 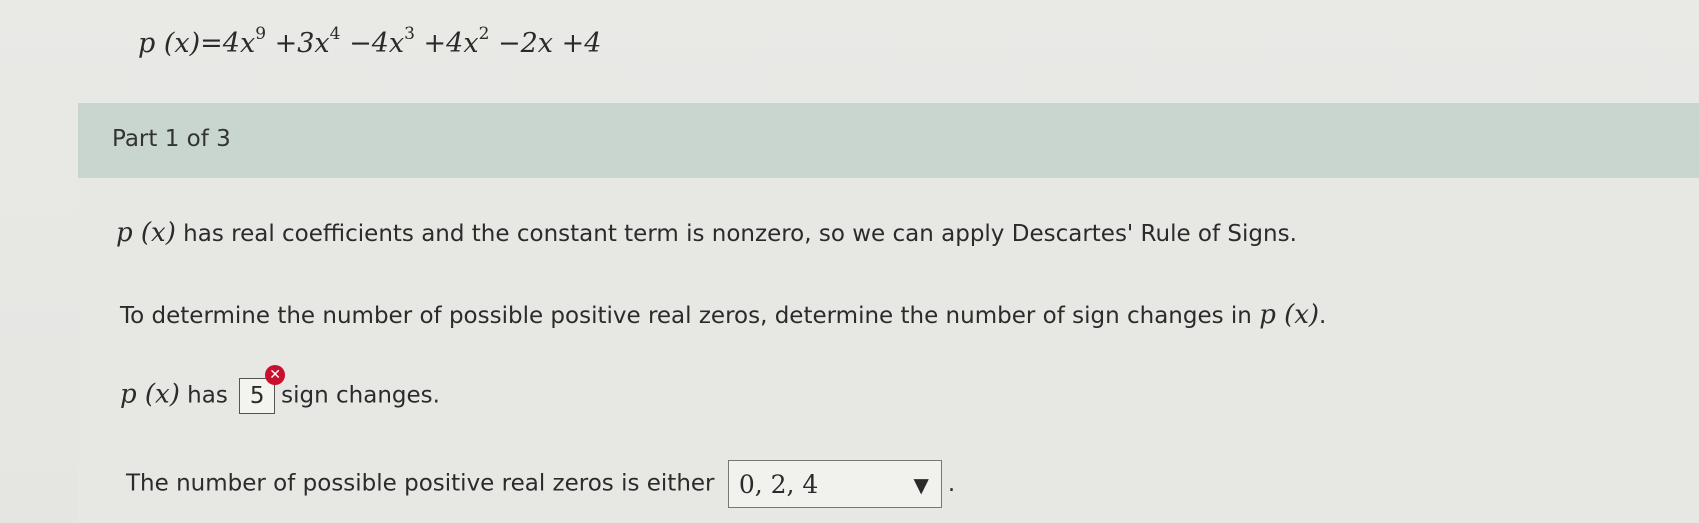 I want to click on sign-changes-input: 5 ✕, so click(x=262, y=389).